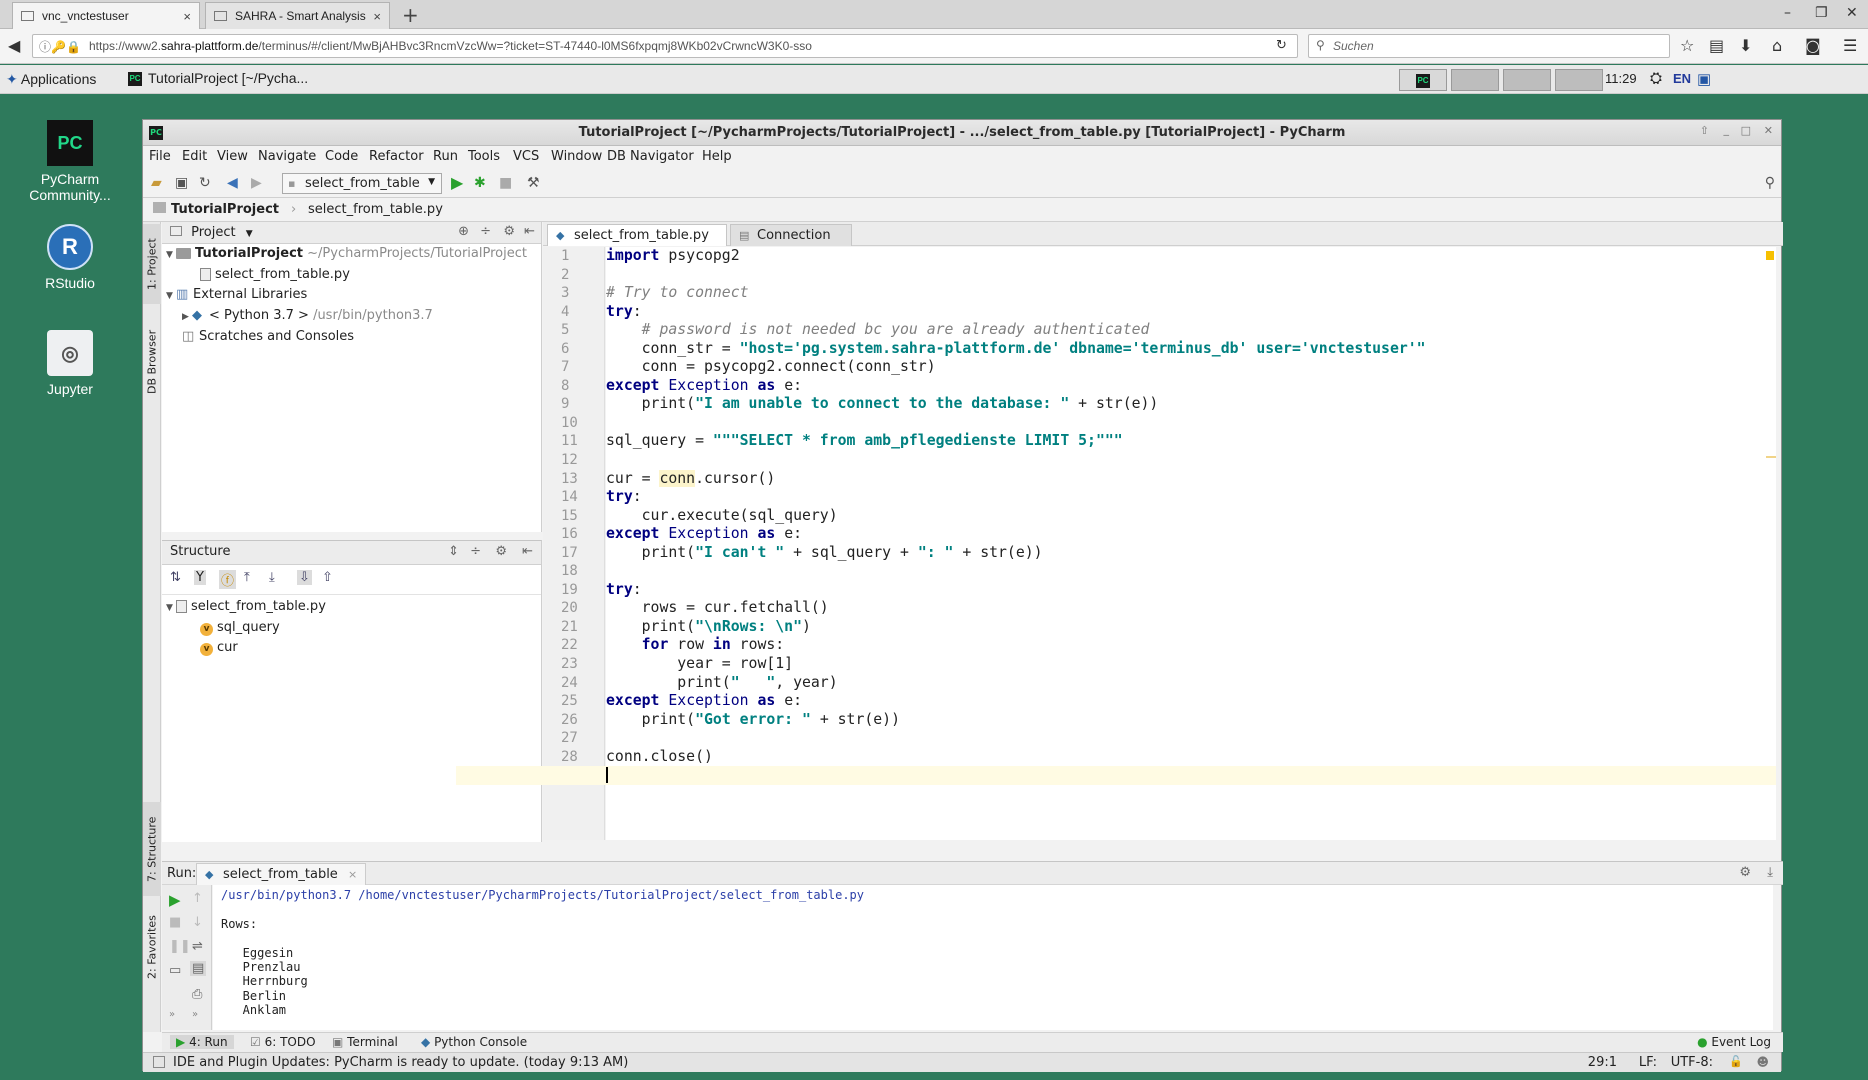  Describe the element at coordinates (1762, 1062) in the screenshot. I see `inspector-icon: ☻` at that location.